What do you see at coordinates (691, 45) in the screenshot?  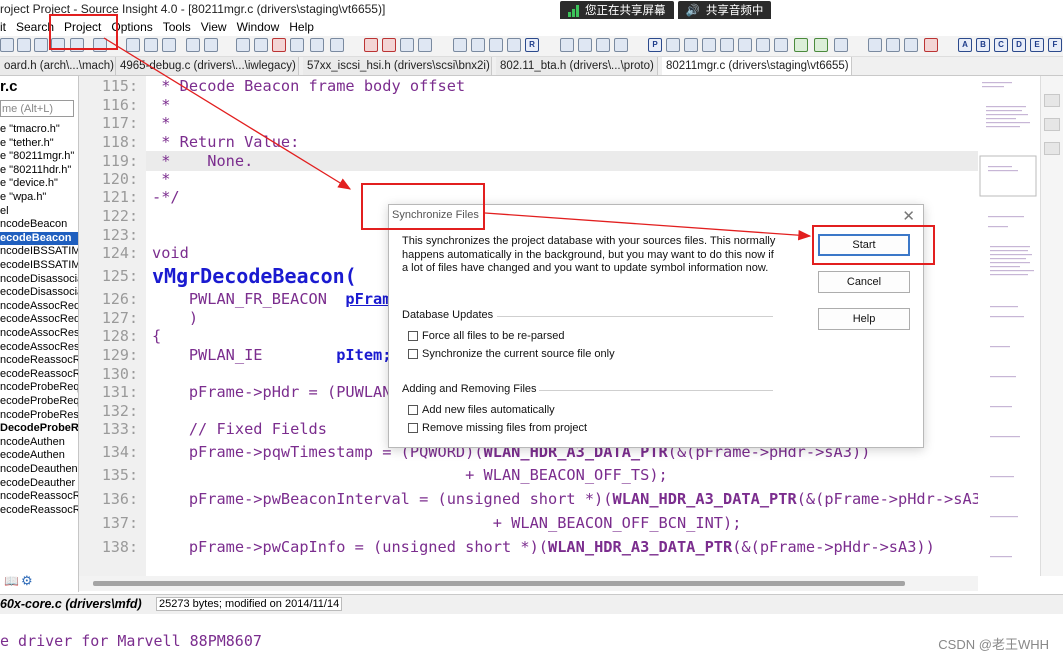 I see `outline-icon` at bounding box center [691, 45].